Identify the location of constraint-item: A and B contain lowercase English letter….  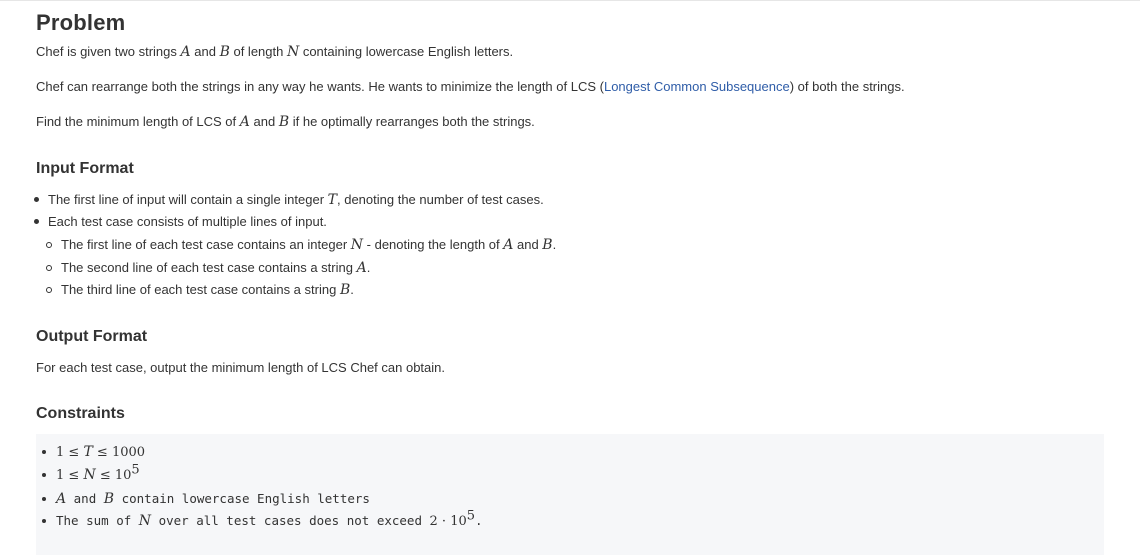
(206, 499).